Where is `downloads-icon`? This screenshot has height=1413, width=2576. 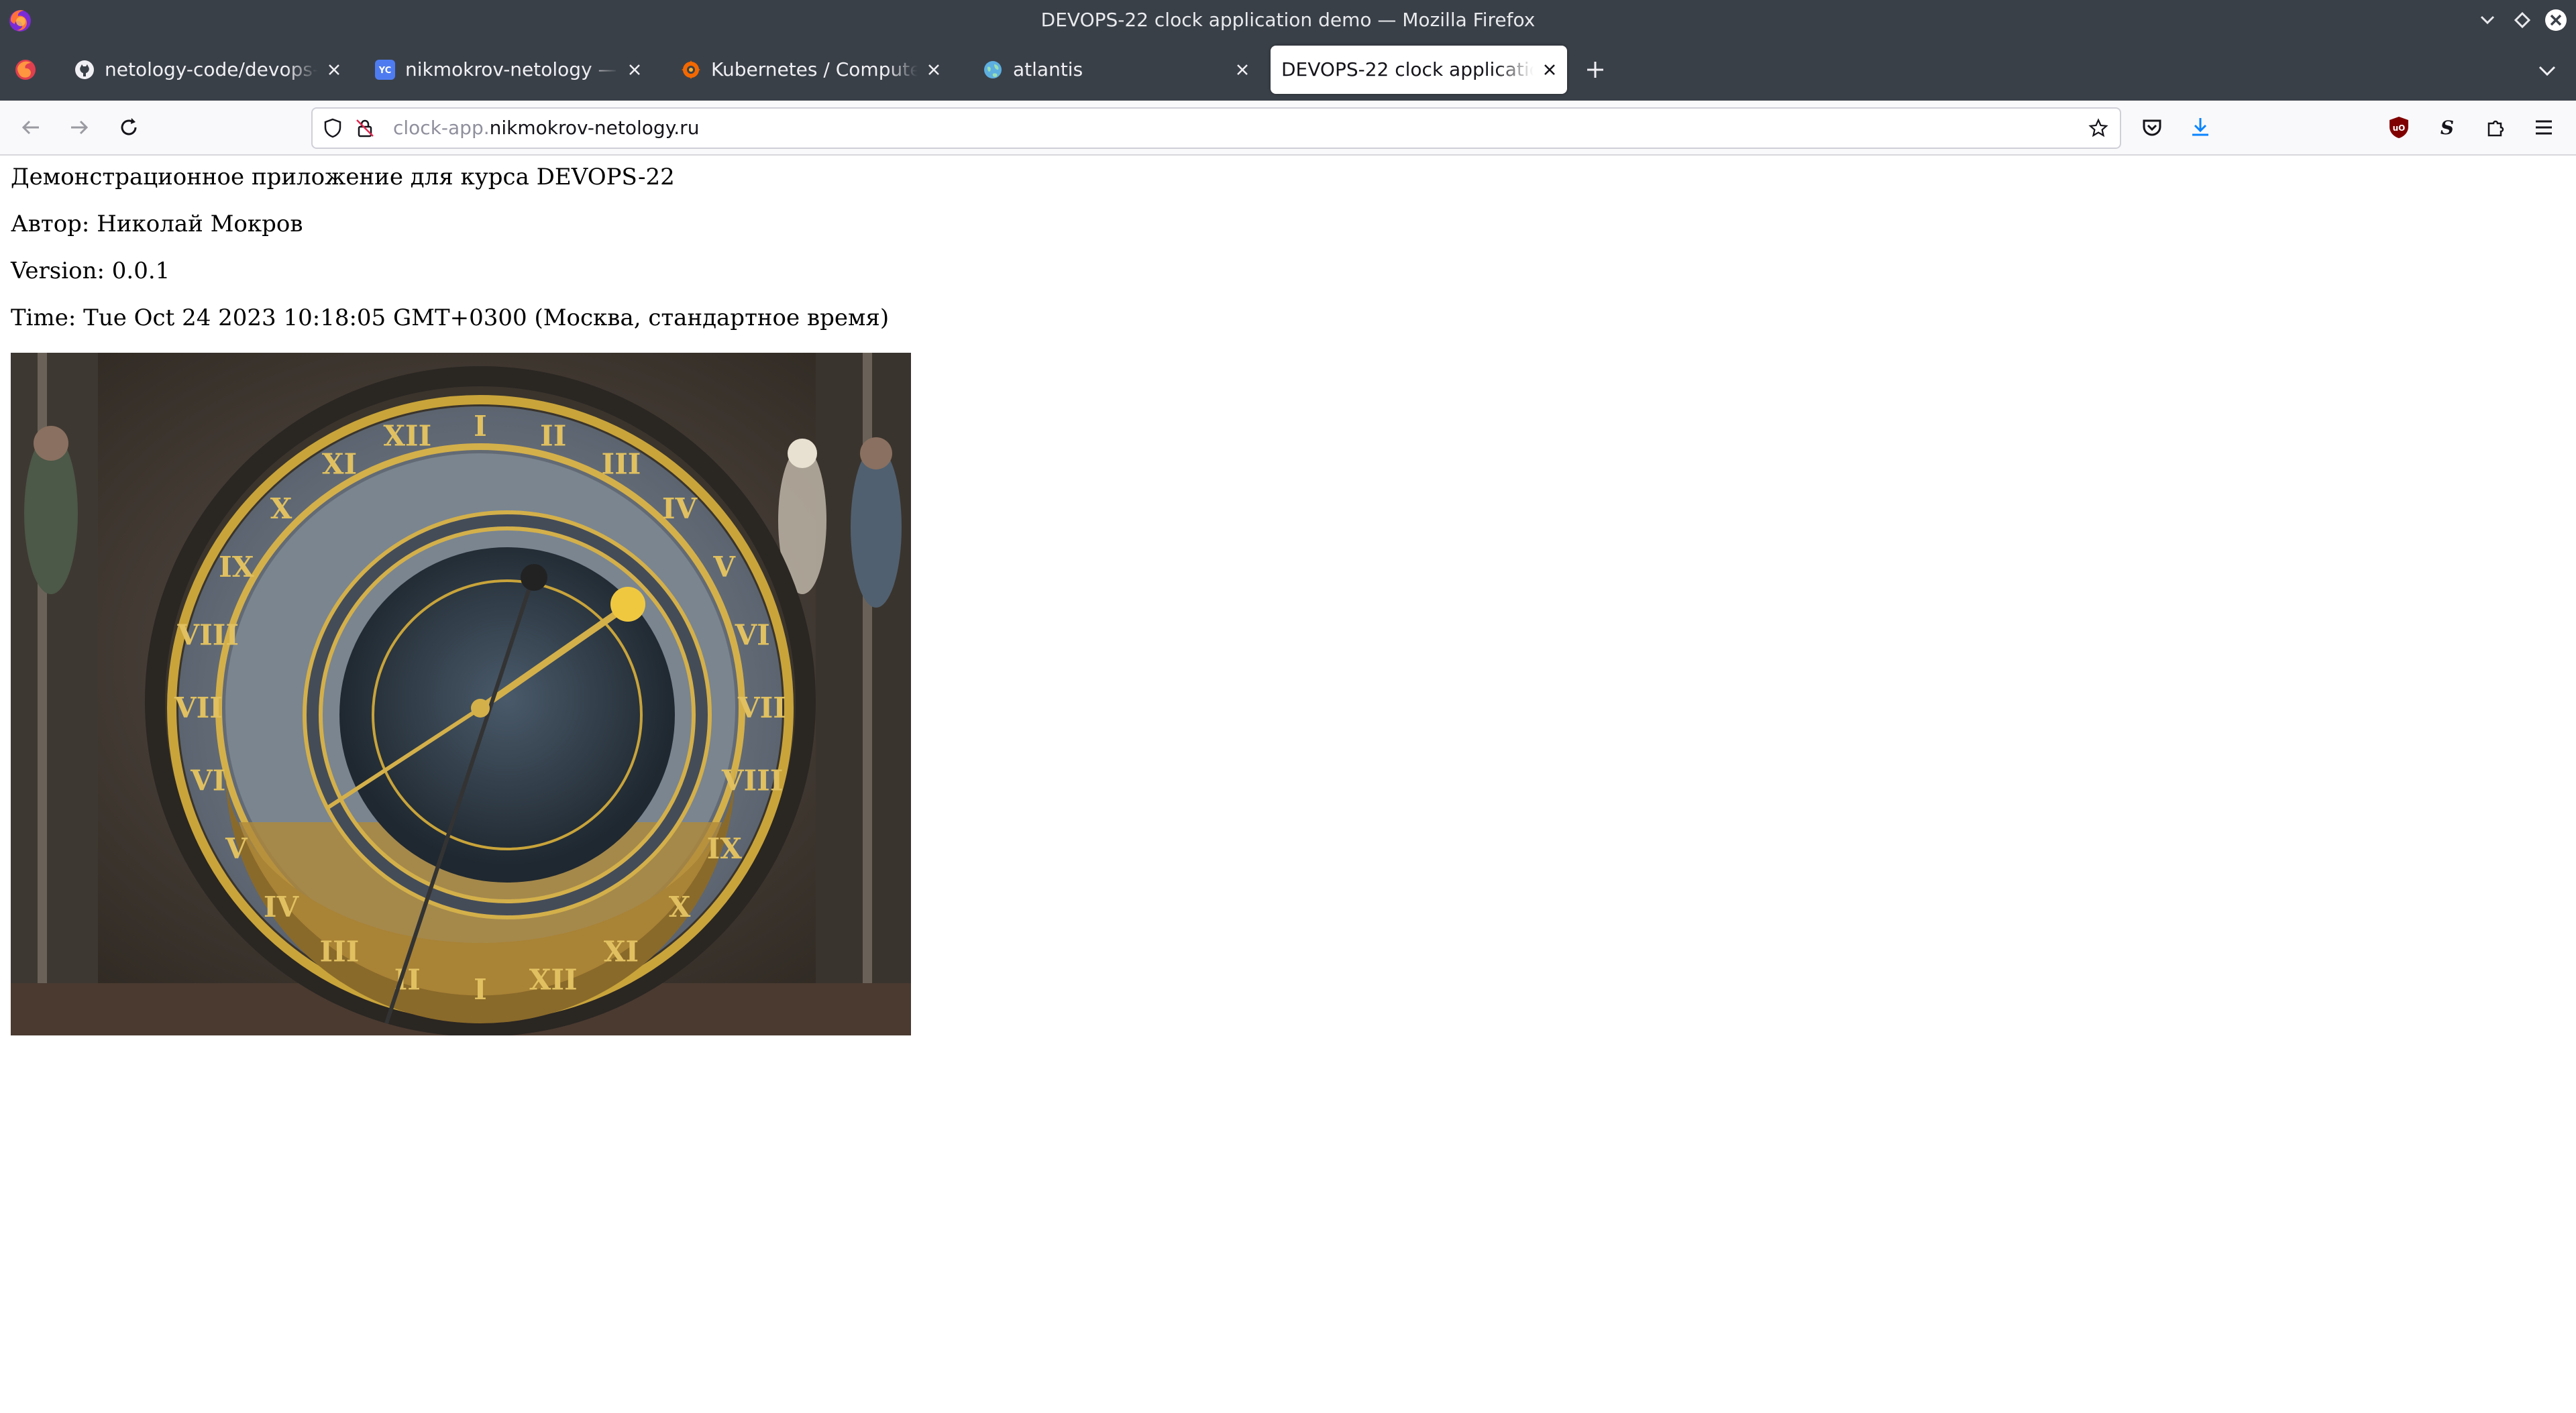
downloads-icon is located at coordinates (2200, 127).